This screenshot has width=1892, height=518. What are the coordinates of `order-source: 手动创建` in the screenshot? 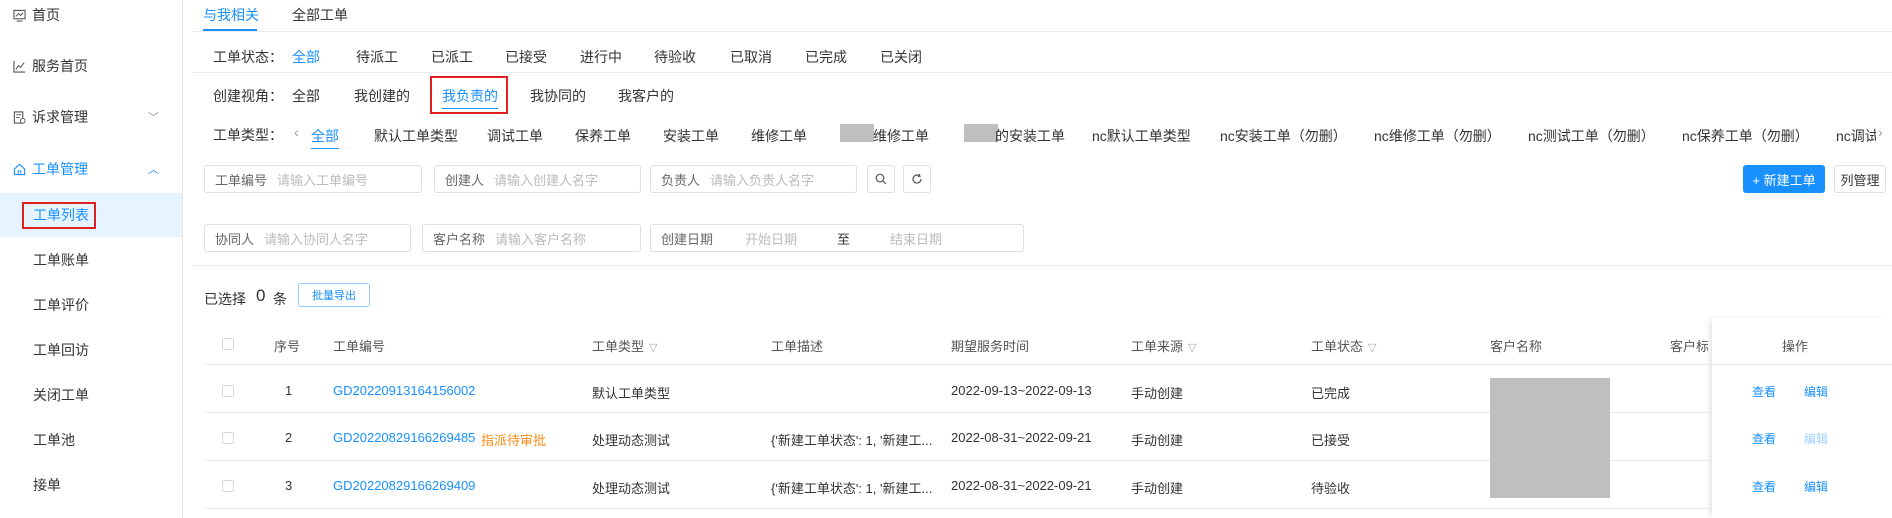 It's located at (1157, 488).